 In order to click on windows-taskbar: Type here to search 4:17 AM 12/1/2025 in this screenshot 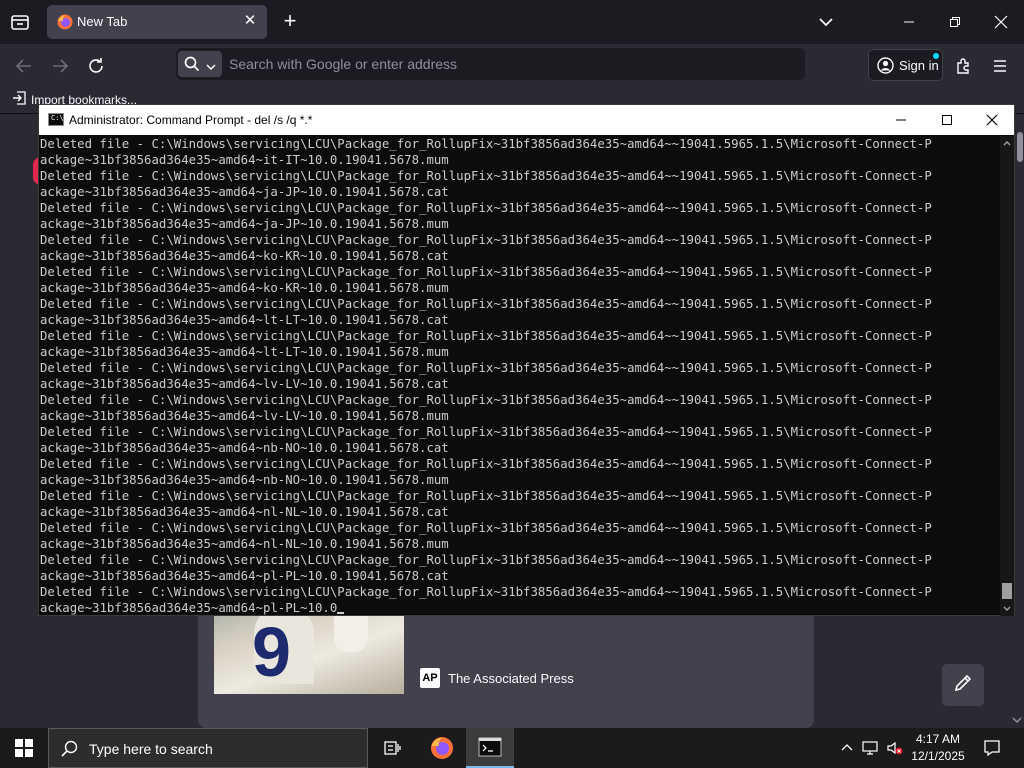, I will do `click(512, 748)`.